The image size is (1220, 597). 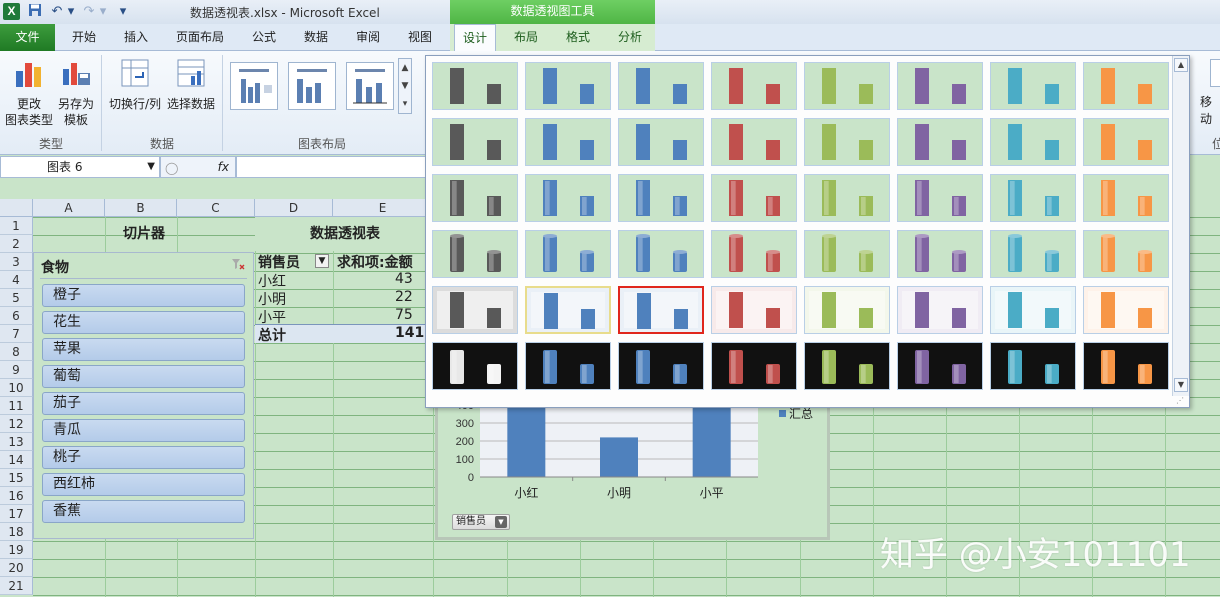 What do you see at coordinates (16, 352) in the screenshot?
I see `row-header: 8` at bounding box center [16, 352].